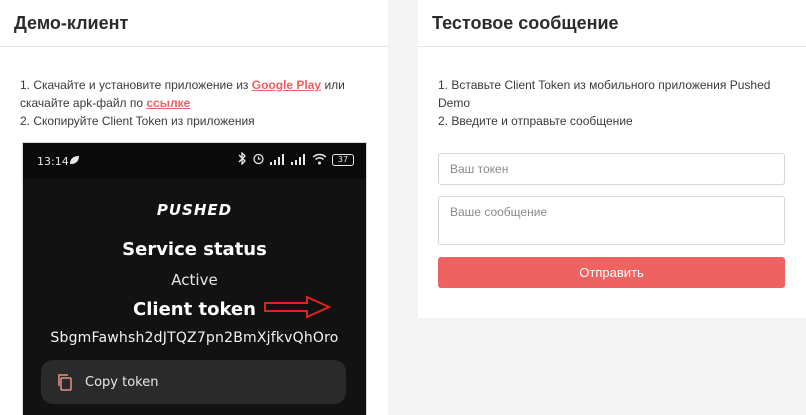  Describe the element at coordinates (535, 121) in the screenshot. I see `right-step2-text: 2. Введите и отправьте сообщение` at that location.